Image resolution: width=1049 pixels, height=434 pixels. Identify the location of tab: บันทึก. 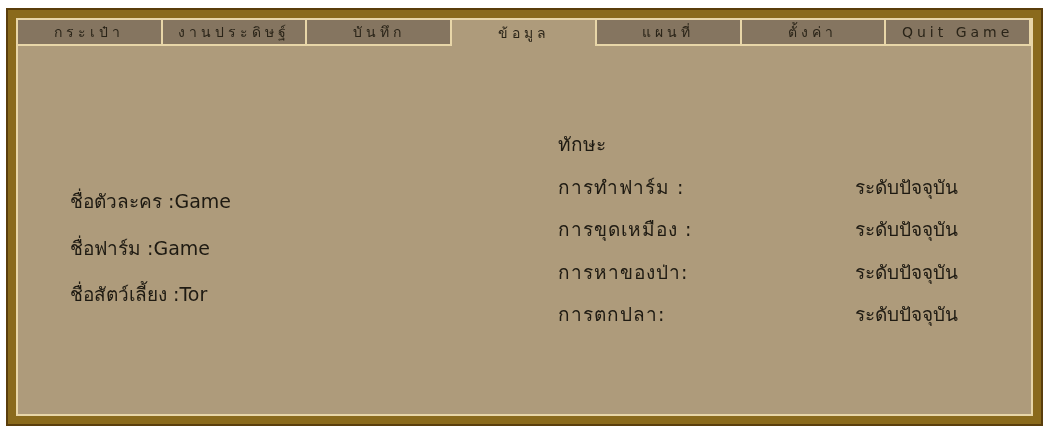
(380, 33).